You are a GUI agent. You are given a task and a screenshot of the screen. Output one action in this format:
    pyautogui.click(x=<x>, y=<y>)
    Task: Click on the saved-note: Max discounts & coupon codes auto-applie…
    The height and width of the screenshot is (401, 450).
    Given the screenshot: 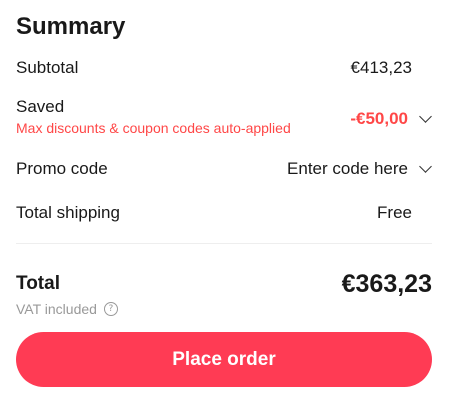 What is the action you would take?
    pyautogui.click(x=153, y=128)
    